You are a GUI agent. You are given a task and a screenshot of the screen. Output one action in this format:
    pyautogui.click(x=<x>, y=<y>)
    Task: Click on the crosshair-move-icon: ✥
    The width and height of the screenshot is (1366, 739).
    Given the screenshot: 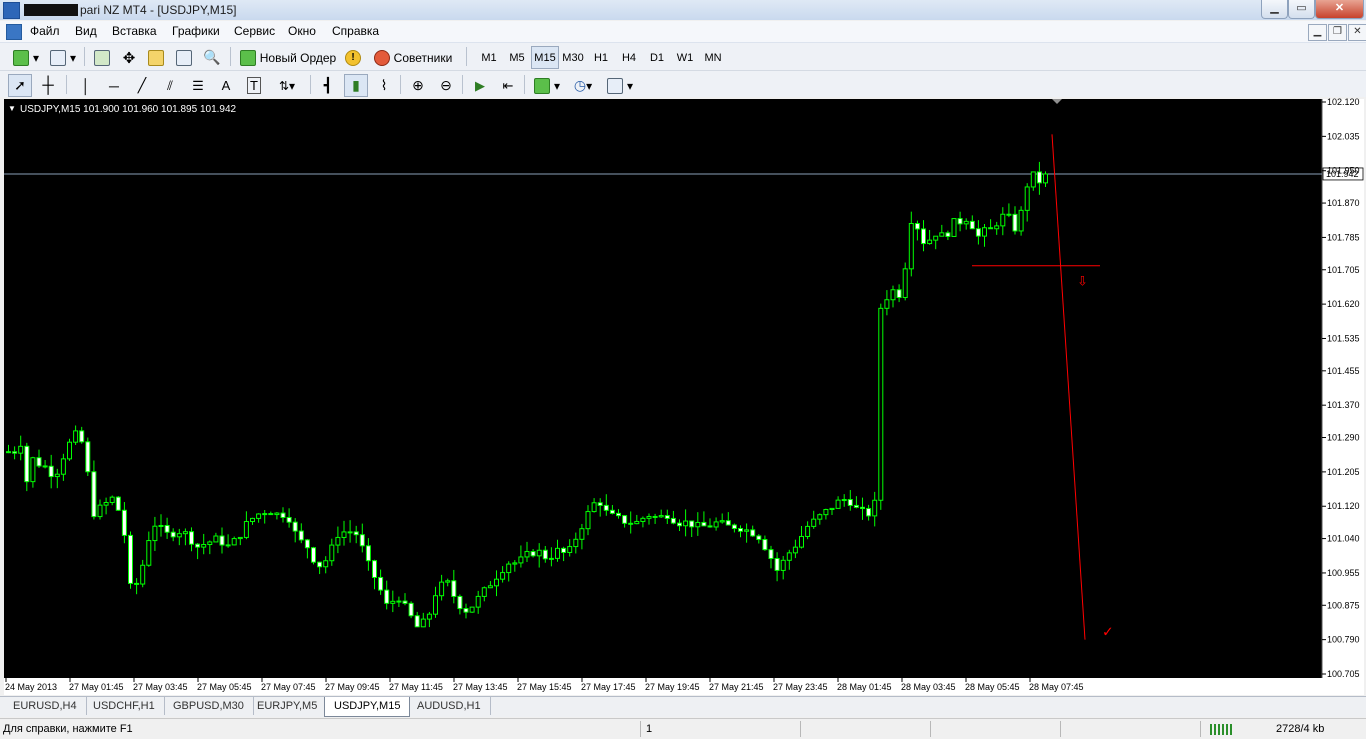 What is the action you would take?
    pyautogui.click(x=129, y=58)
    